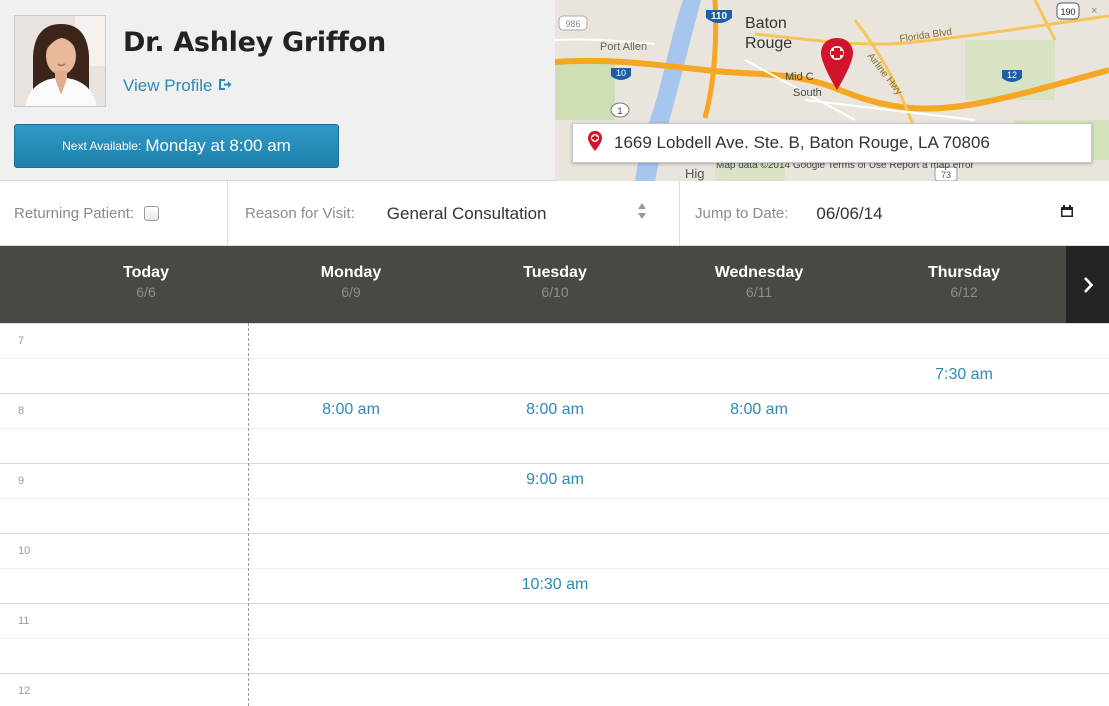 This screenshot has height=706, width=1109. I want to click on next-available-button: Next Available: Monday at 8:00 am, so click(176, 146).